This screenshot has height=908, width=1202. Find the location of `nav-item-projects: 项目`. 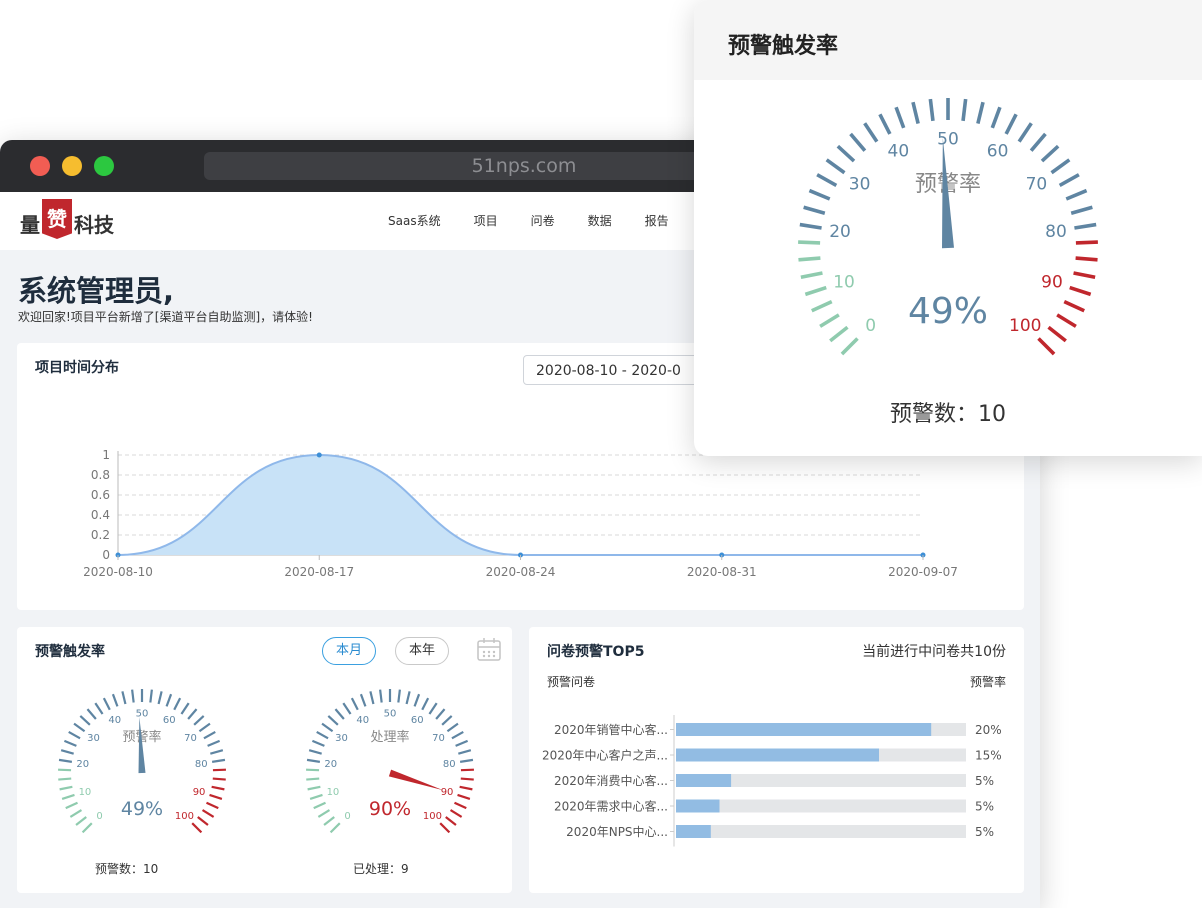

nav-item-projects: 项目 is located at coordinates (486, 221).